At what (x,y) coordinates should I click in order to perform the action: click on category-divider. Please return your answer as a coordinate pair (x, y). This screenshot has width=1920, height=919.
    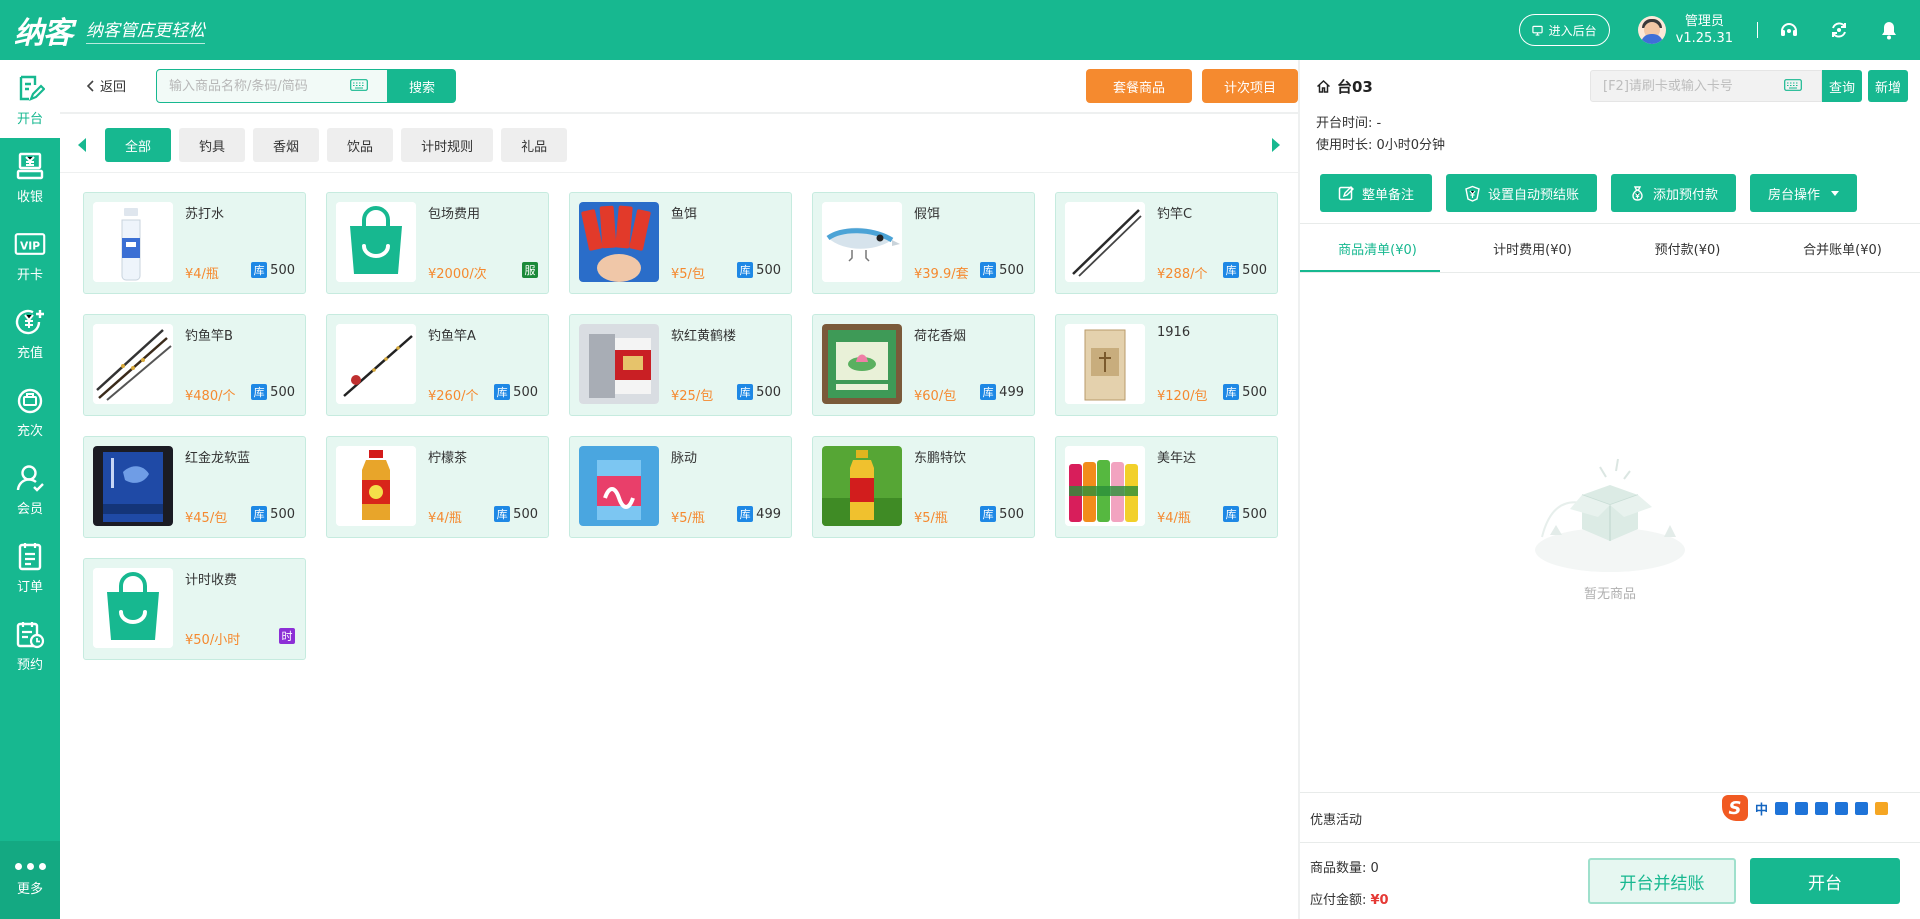
    Looking at the image, I should click on (679, 172).